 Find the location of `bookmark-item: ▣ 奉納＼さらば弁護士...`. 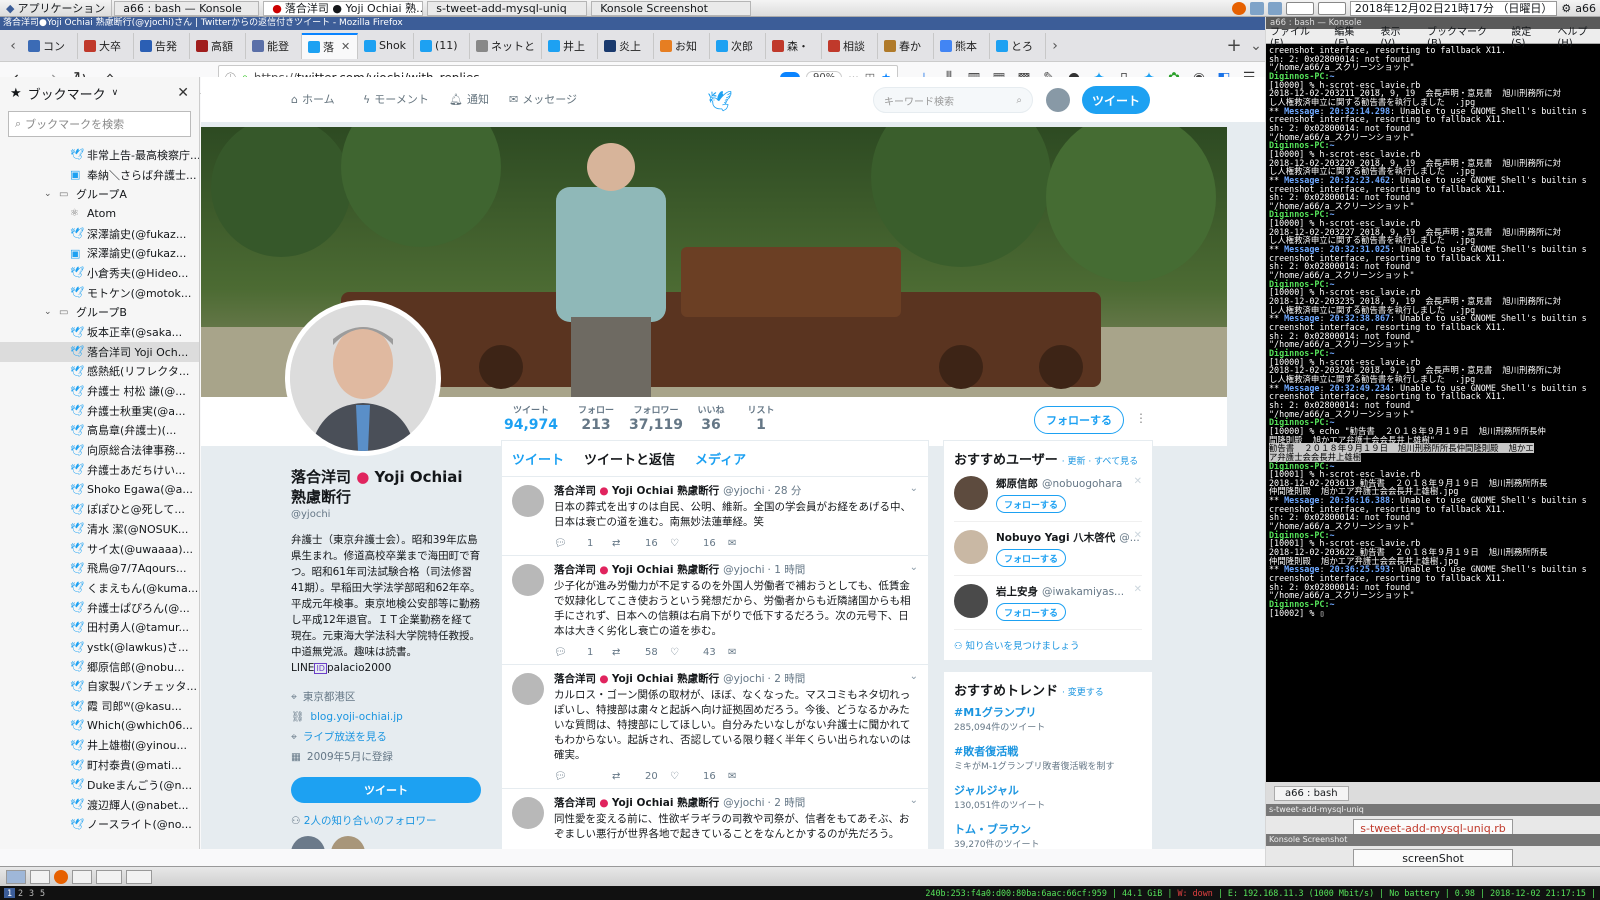

bookmark-item: ▣ 奉納＼さらば弁護士... is located at coordinates (99, 175).